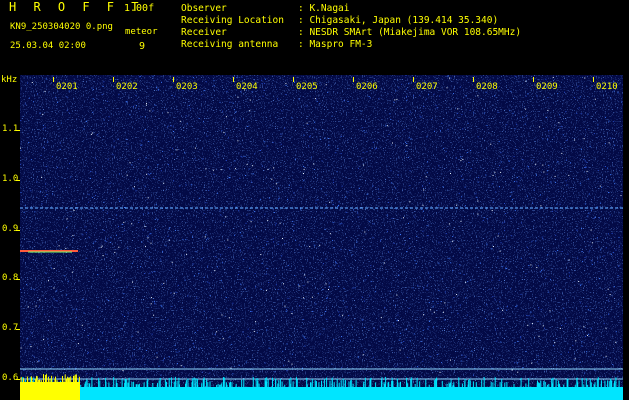 Image resolution: width=629 pixels, height=400 pixels. What do you see at coordinates (230, 44) in the screenshot?
I see `info-label-antenna: Receiving antenna` at bounding box center [230, 44].